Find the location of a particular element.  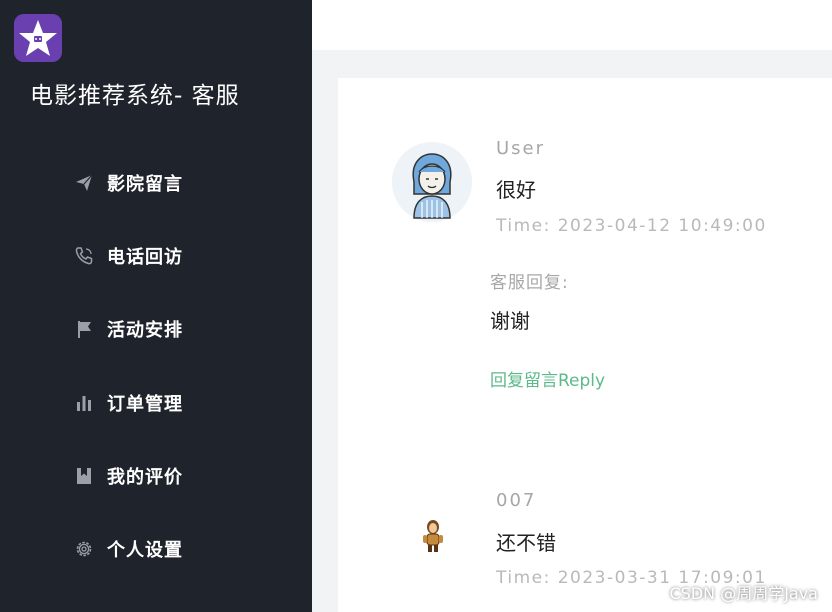

sidebar-item-label: 个人设置 is located at coordinates (145, 550).